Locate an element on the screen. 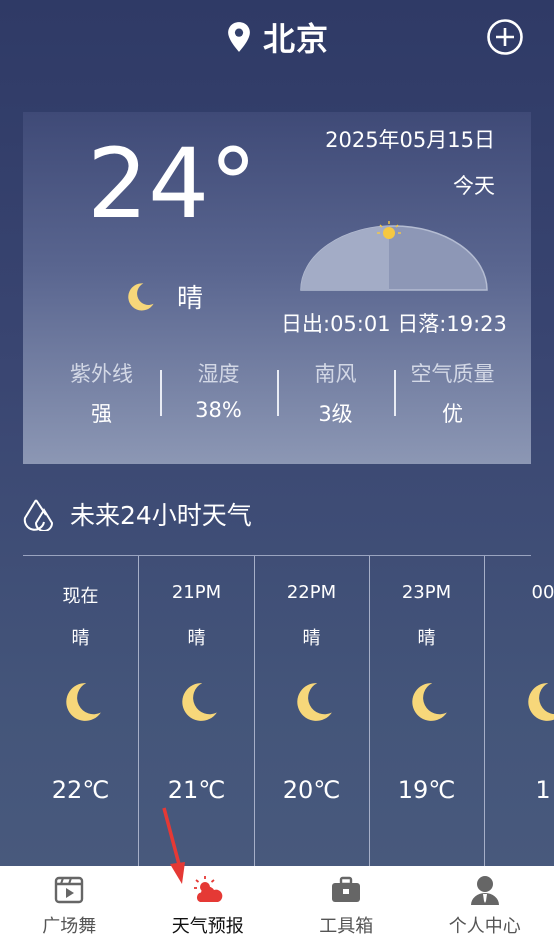 The width and height of the screenshot is (554, 943). hour-temp: 21℃ is located at coordinates (196, 790).